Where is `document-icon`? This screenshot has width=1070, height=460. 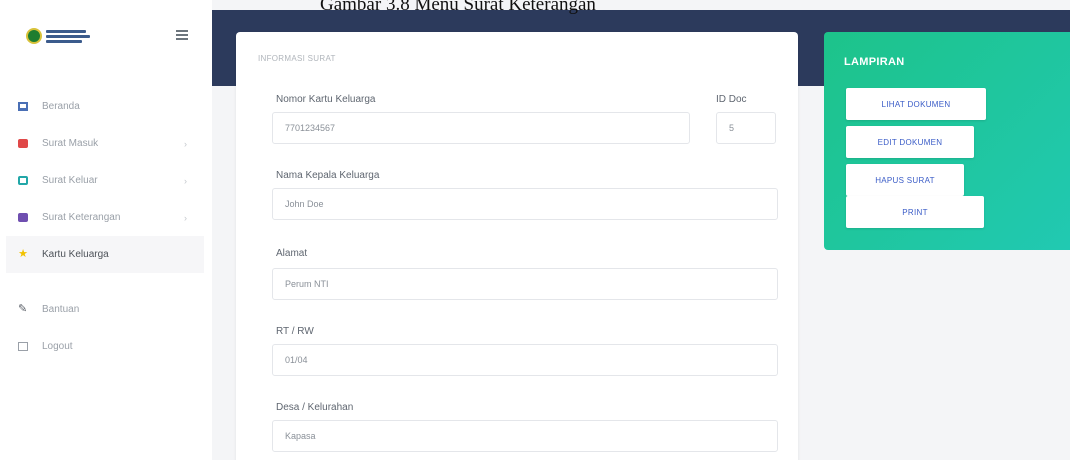
document-icon is located at coordinates (23, 217).